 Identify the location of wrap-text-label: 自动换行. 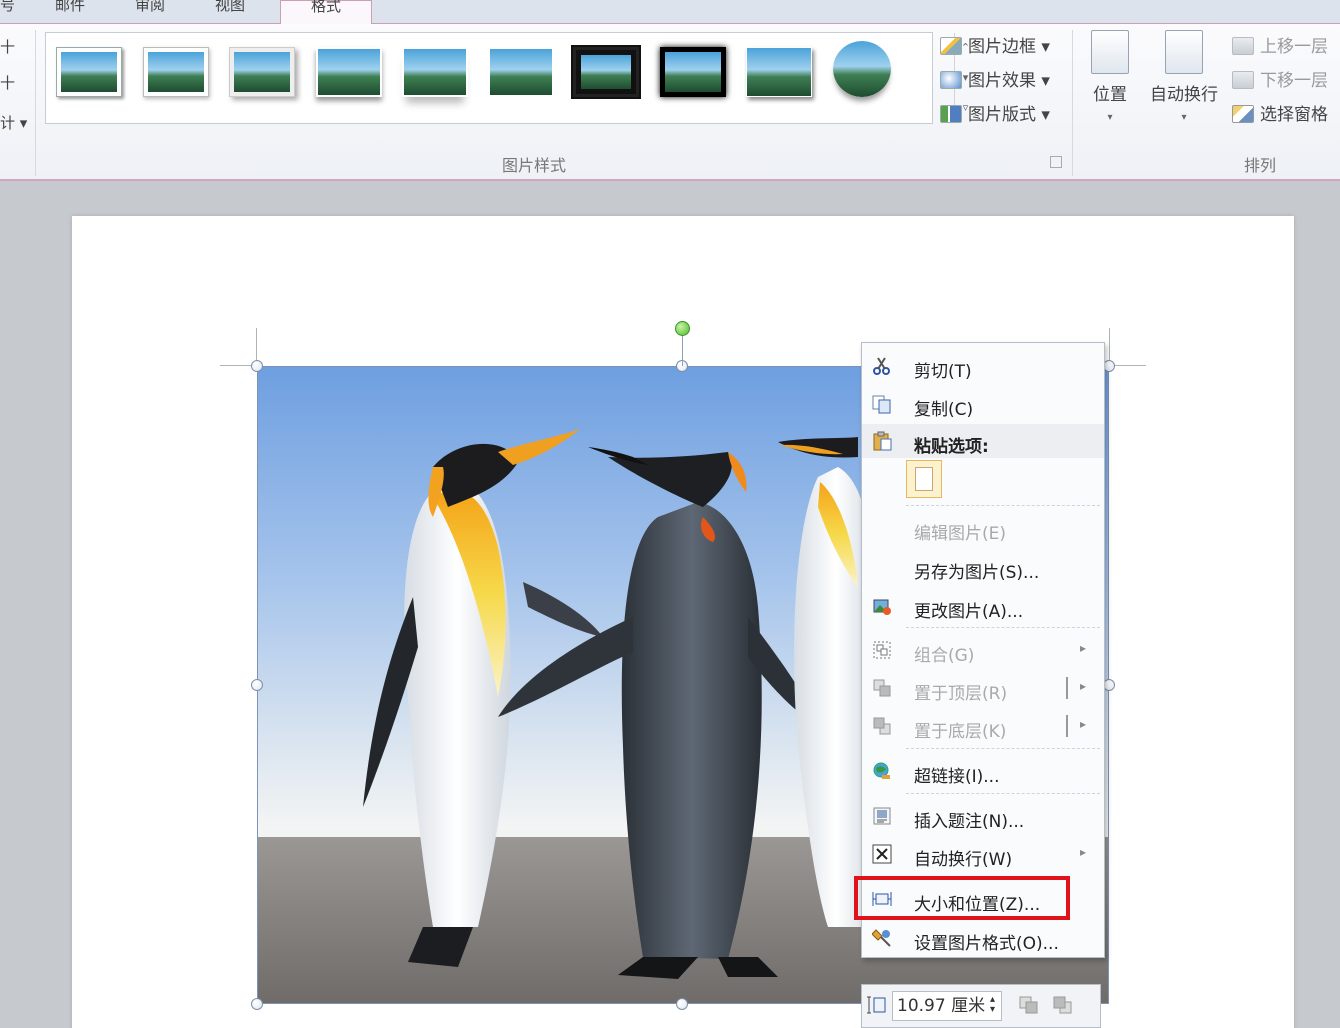
(1184, 95).